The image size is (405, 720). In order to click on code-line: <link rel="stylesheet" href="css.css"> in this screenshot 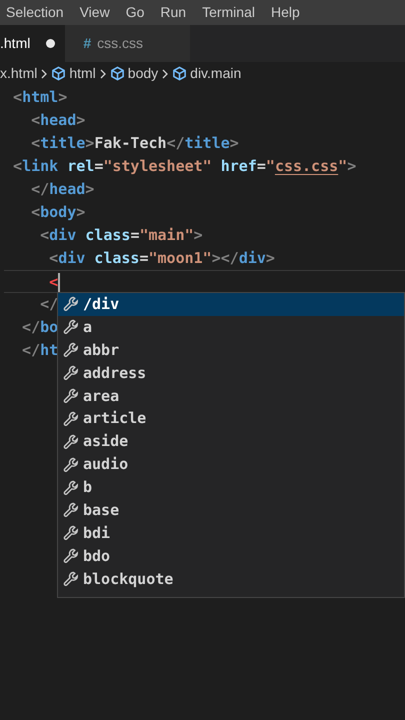, I will do `click(184, 166)`.